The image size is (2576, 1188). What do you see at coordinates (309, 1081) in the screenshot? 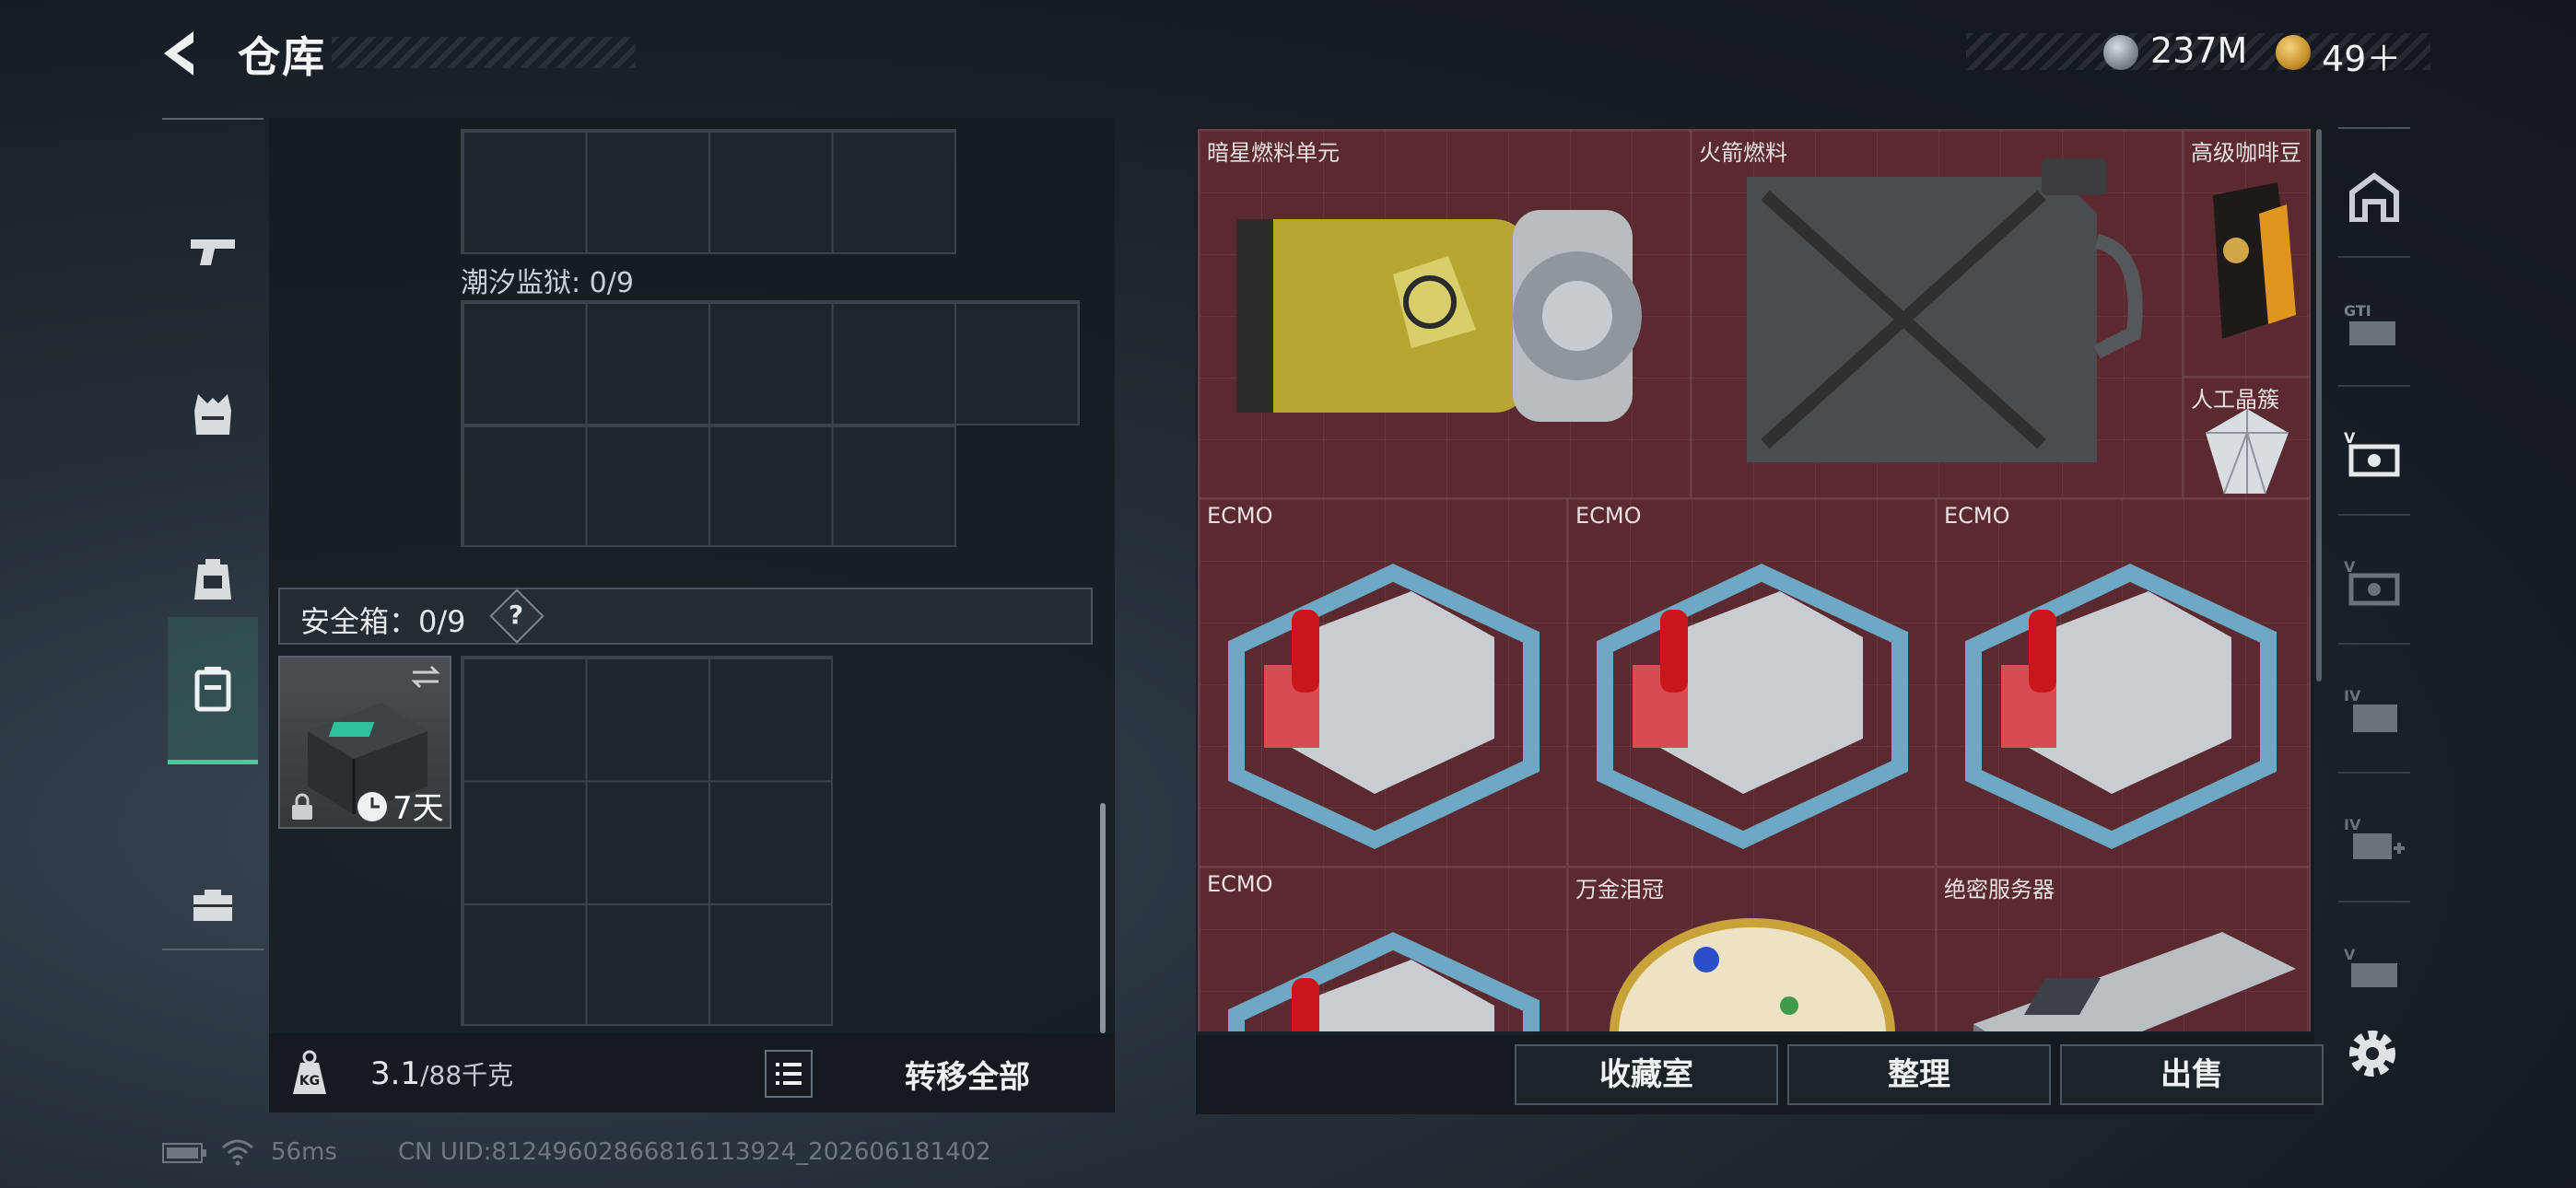
I see `svg-text: KG` at bounding box center [309, 1081].